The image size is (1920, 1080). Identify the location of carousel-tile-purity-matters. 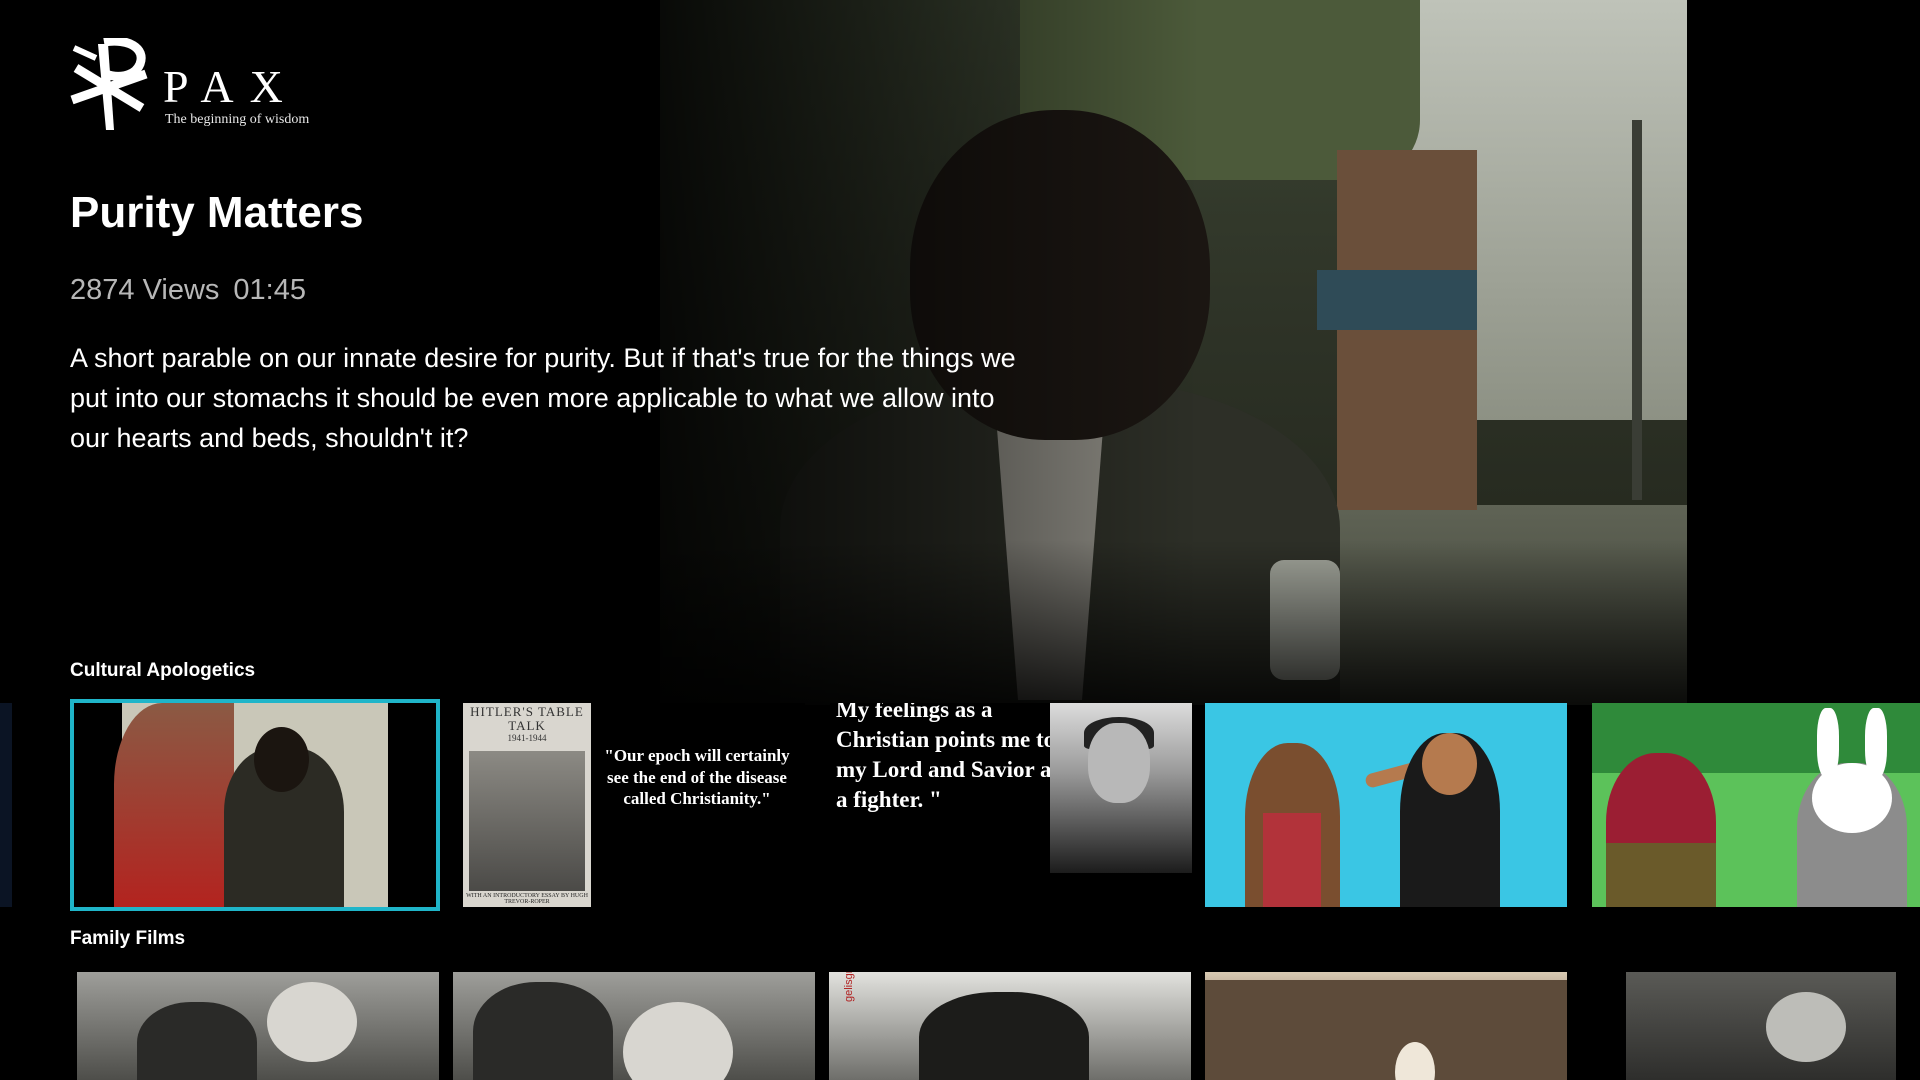
(255, 805).